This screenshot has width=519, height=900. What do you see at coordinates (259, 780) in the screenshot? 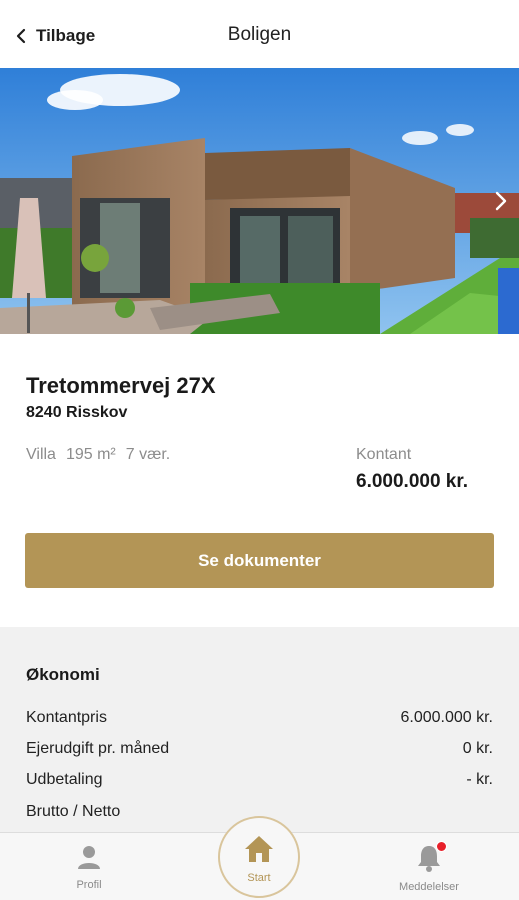
I see `economy-row: Udbetaling - kr.` at bounding box center [259, 780].